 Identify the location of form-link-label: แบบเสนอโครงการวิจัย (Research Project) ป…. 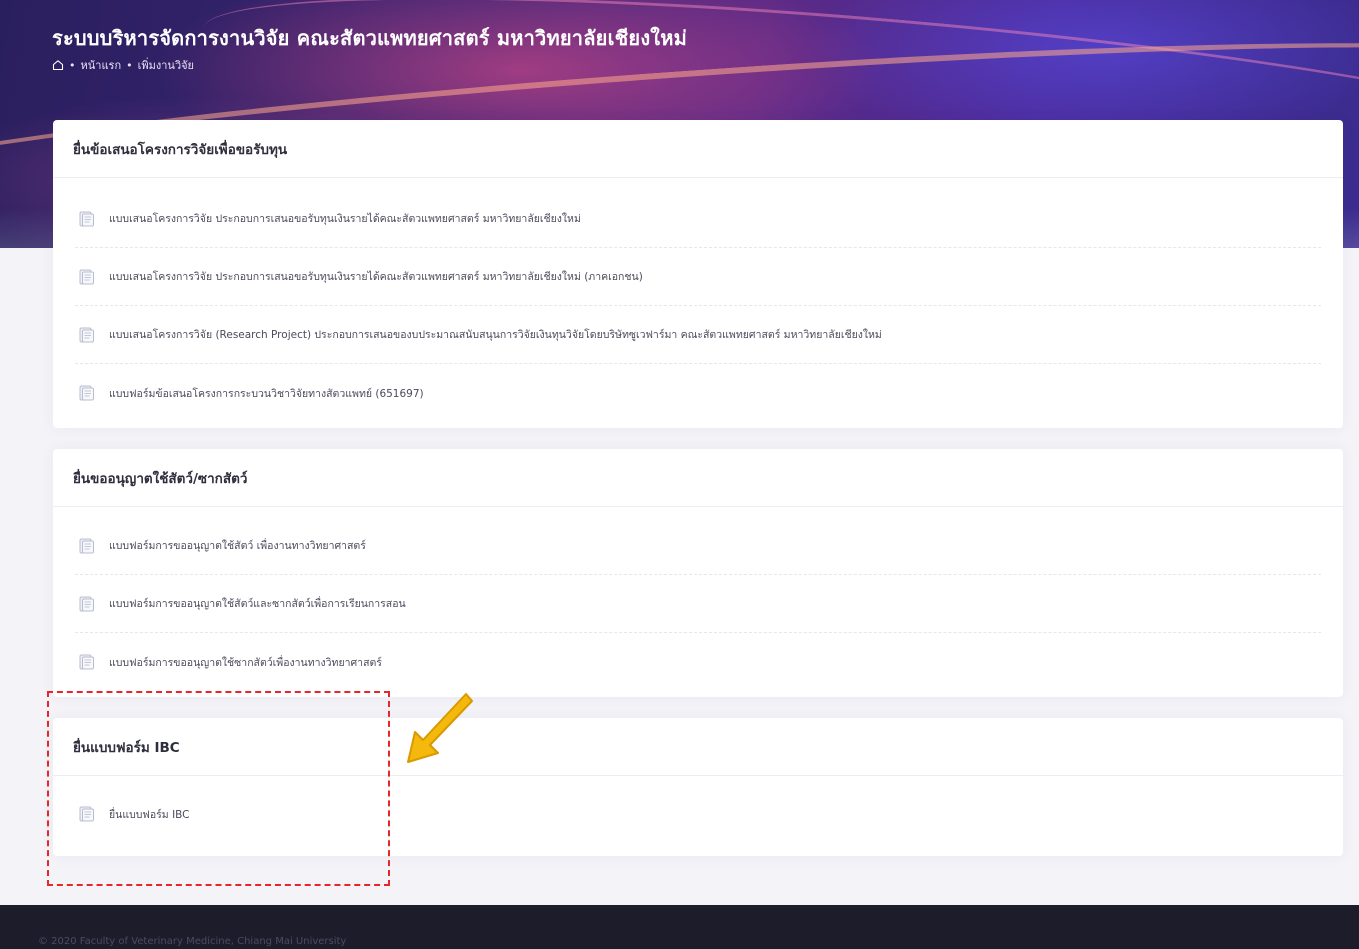
(495, 335).